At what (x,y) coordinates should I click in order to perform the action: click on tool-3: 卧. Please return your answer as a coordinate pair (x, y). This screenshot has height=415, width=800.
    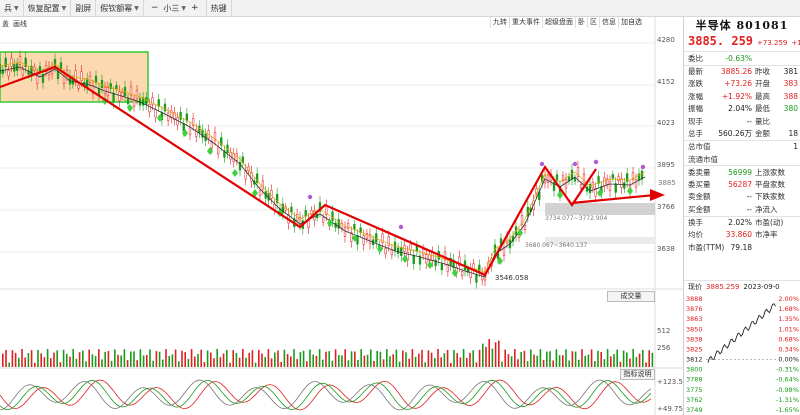
    Looking at the image, I should click on (581, 22).